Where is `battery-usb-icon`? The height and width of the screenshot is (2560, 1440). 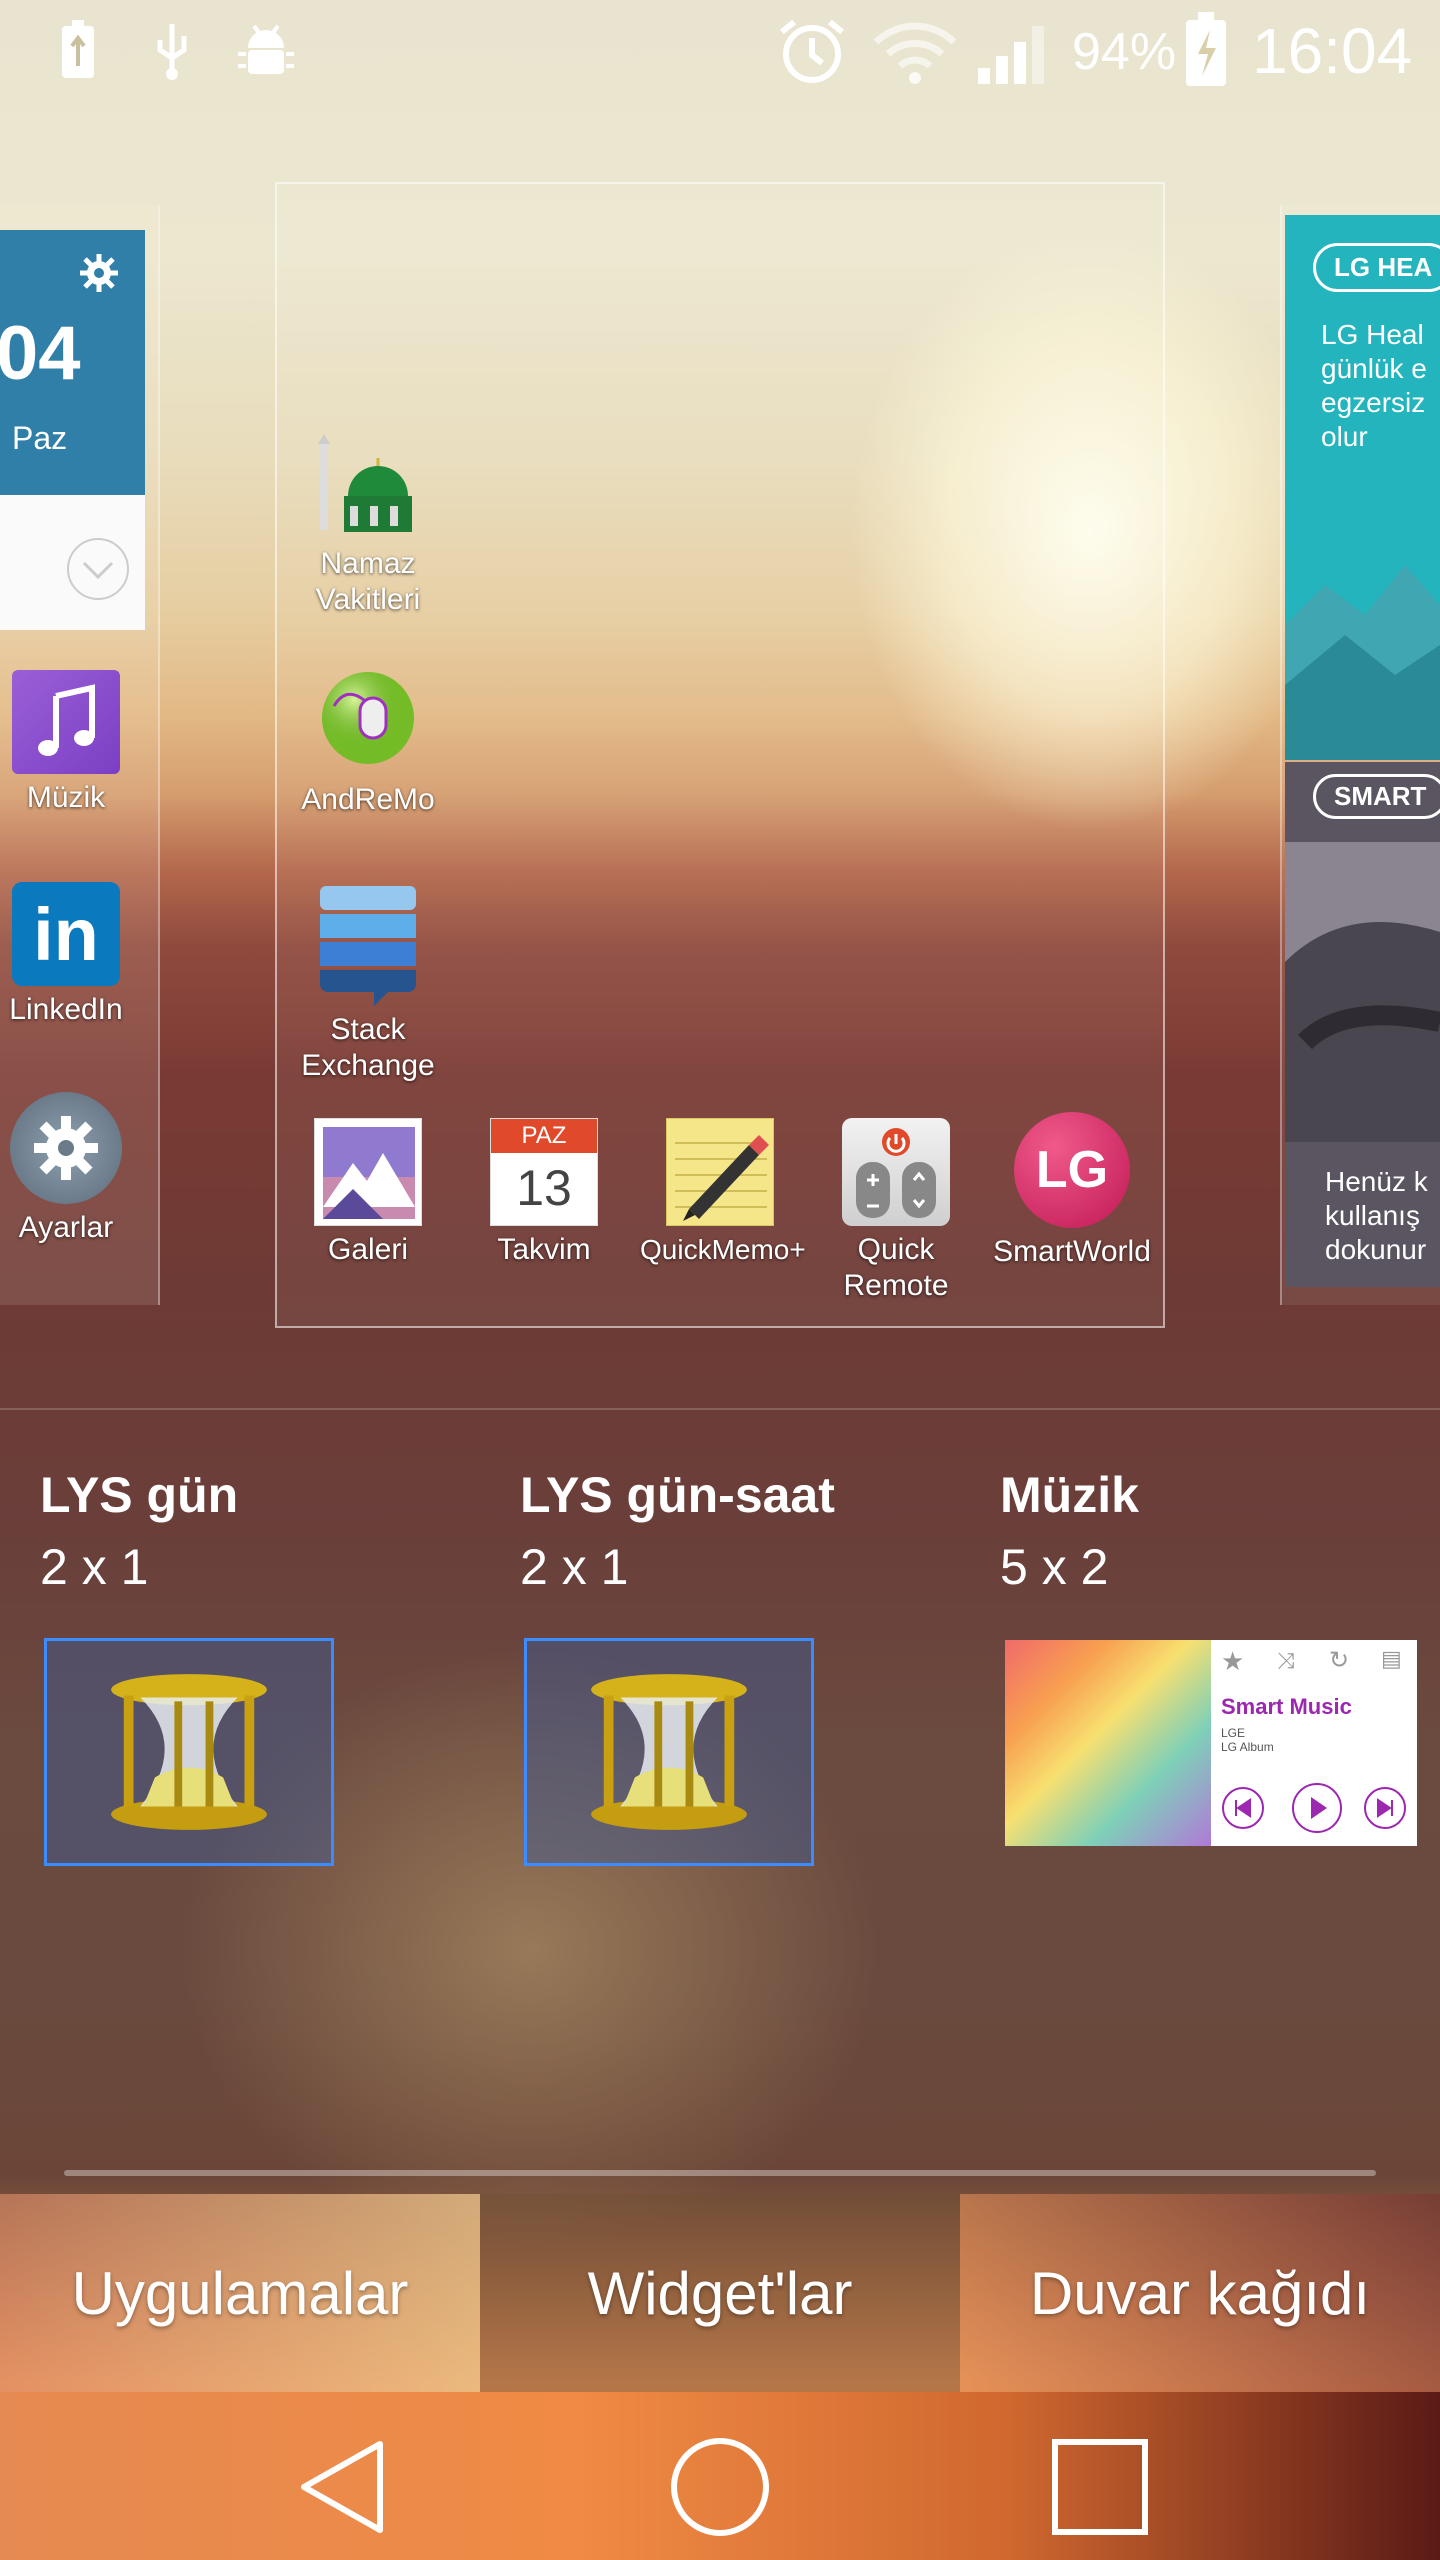 battery-usb-icon is located at coordinates (78, 49).